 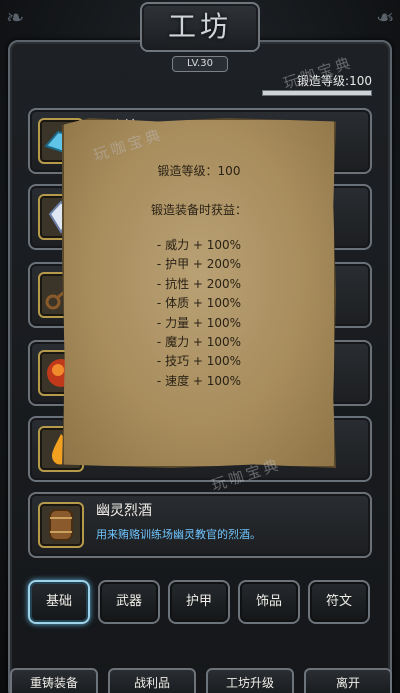 What do you see at coordinates (339, 602) in the screenshot?
I see `tab-rune: 符文` at bounding box center [339, 602].